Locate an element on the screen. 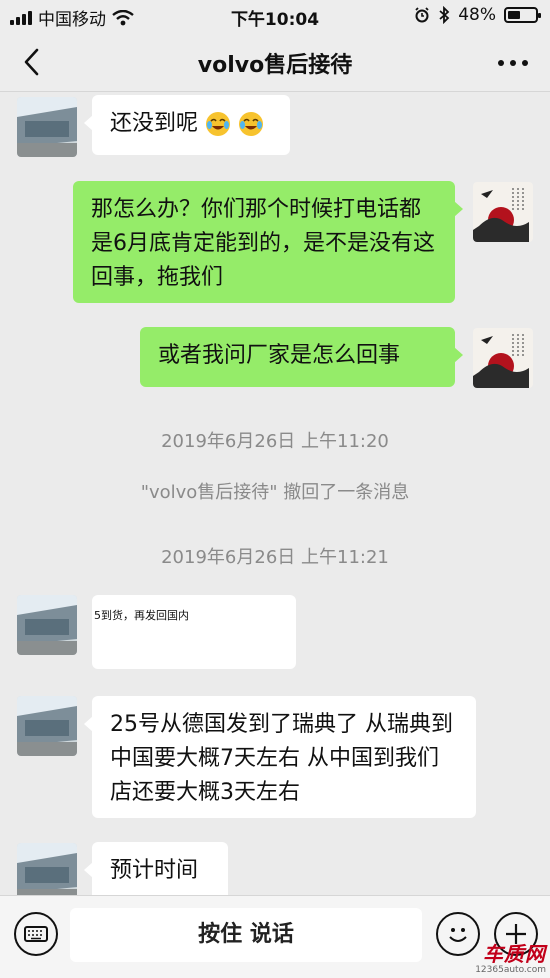 The width and height of the screenshot is (550, 978). message-text: 或者我问厂家是怎么回事 is located at coordinates (279, 355).